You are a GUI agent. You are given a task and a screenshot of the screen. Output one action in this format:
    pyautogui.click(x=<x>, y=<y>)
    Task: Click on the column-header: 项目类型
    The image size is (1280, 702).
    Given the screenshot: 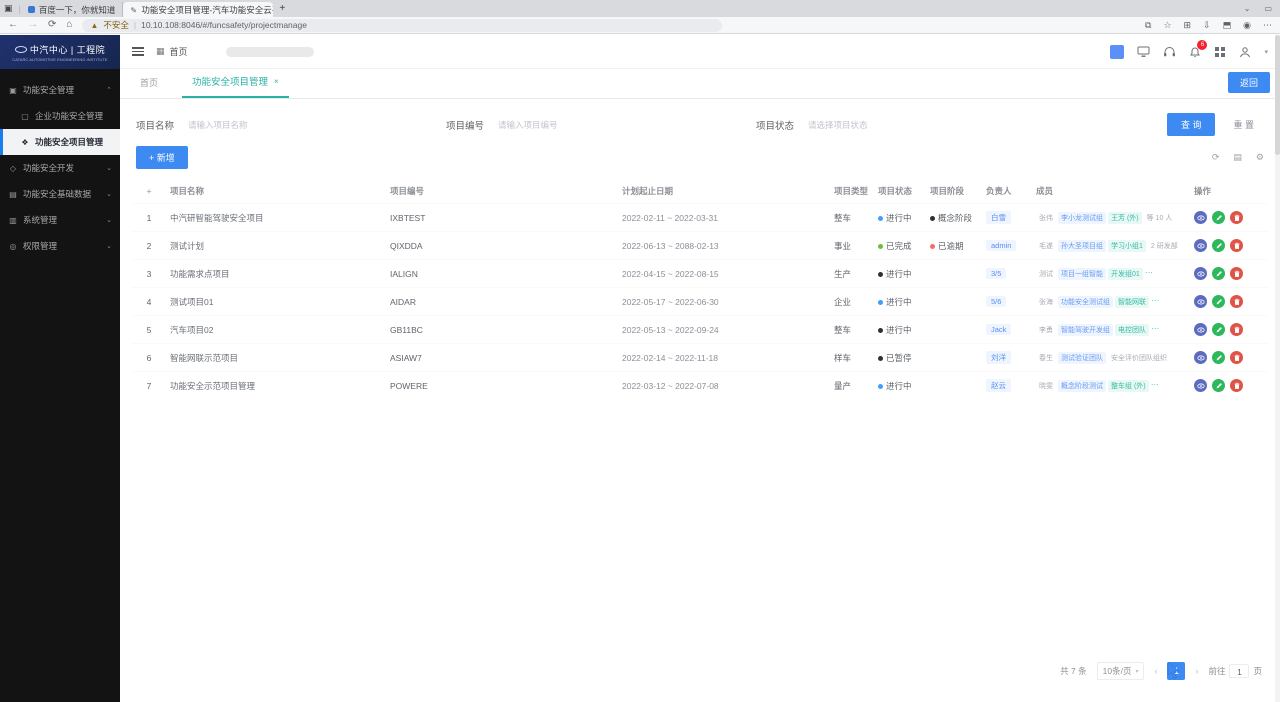 What is the action you would take?
    pyautogui.click(x=852, y=191)
    